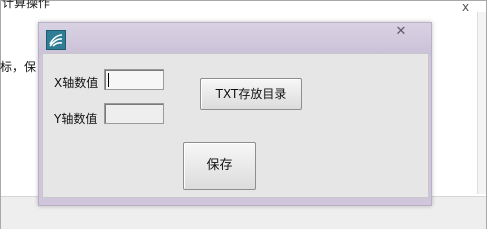 This screenshot has width=487, height=240. I want to click on app-logo-icon, so click(56, 40).